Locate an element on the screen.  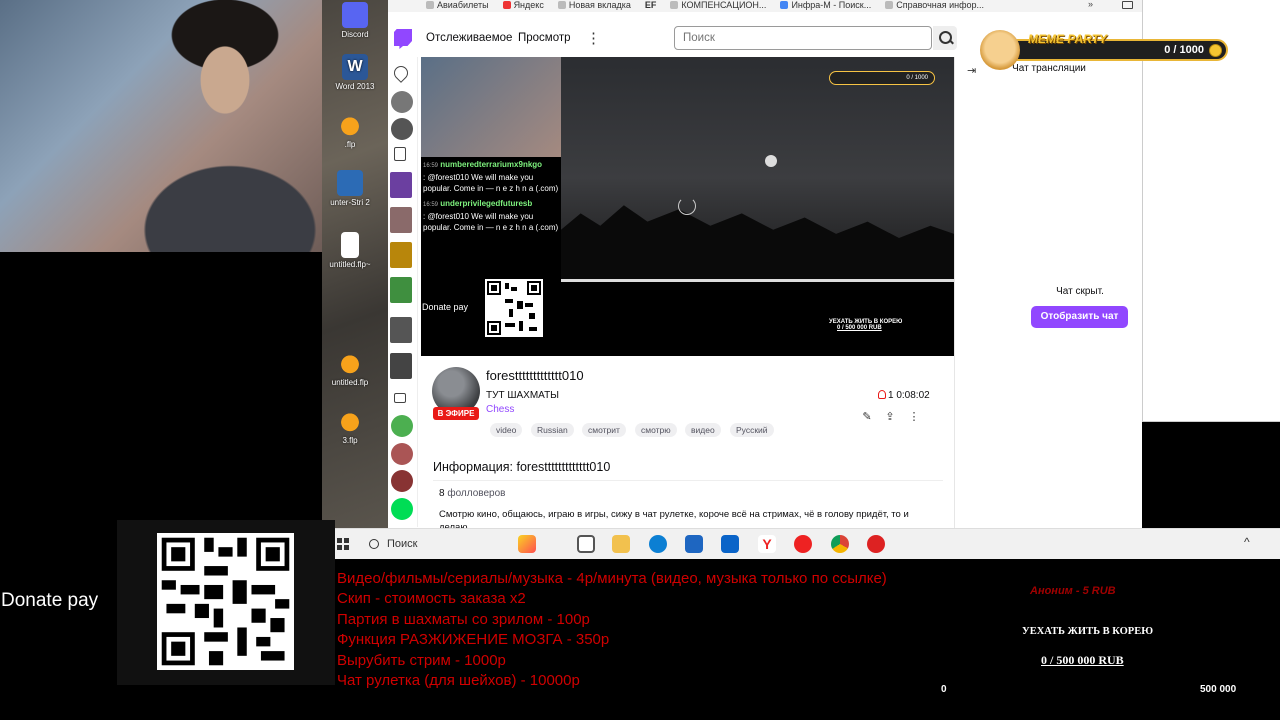
app-icon is located at coordinates (876, 544).